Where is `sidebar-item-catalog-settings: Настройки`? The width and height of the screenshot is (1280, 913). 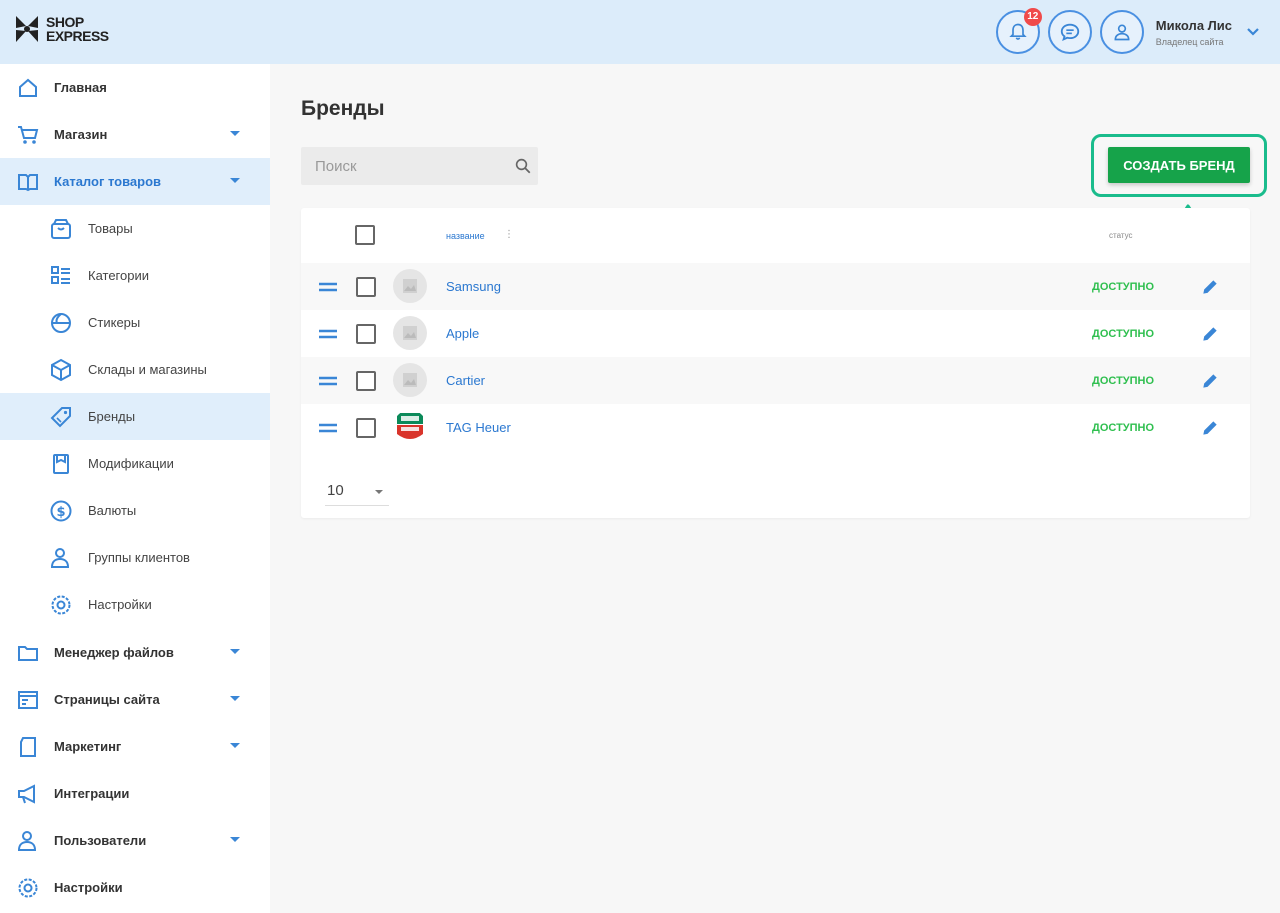
sidebar-item-catalog-settings: Настройки is located at coordinates (135, 604).